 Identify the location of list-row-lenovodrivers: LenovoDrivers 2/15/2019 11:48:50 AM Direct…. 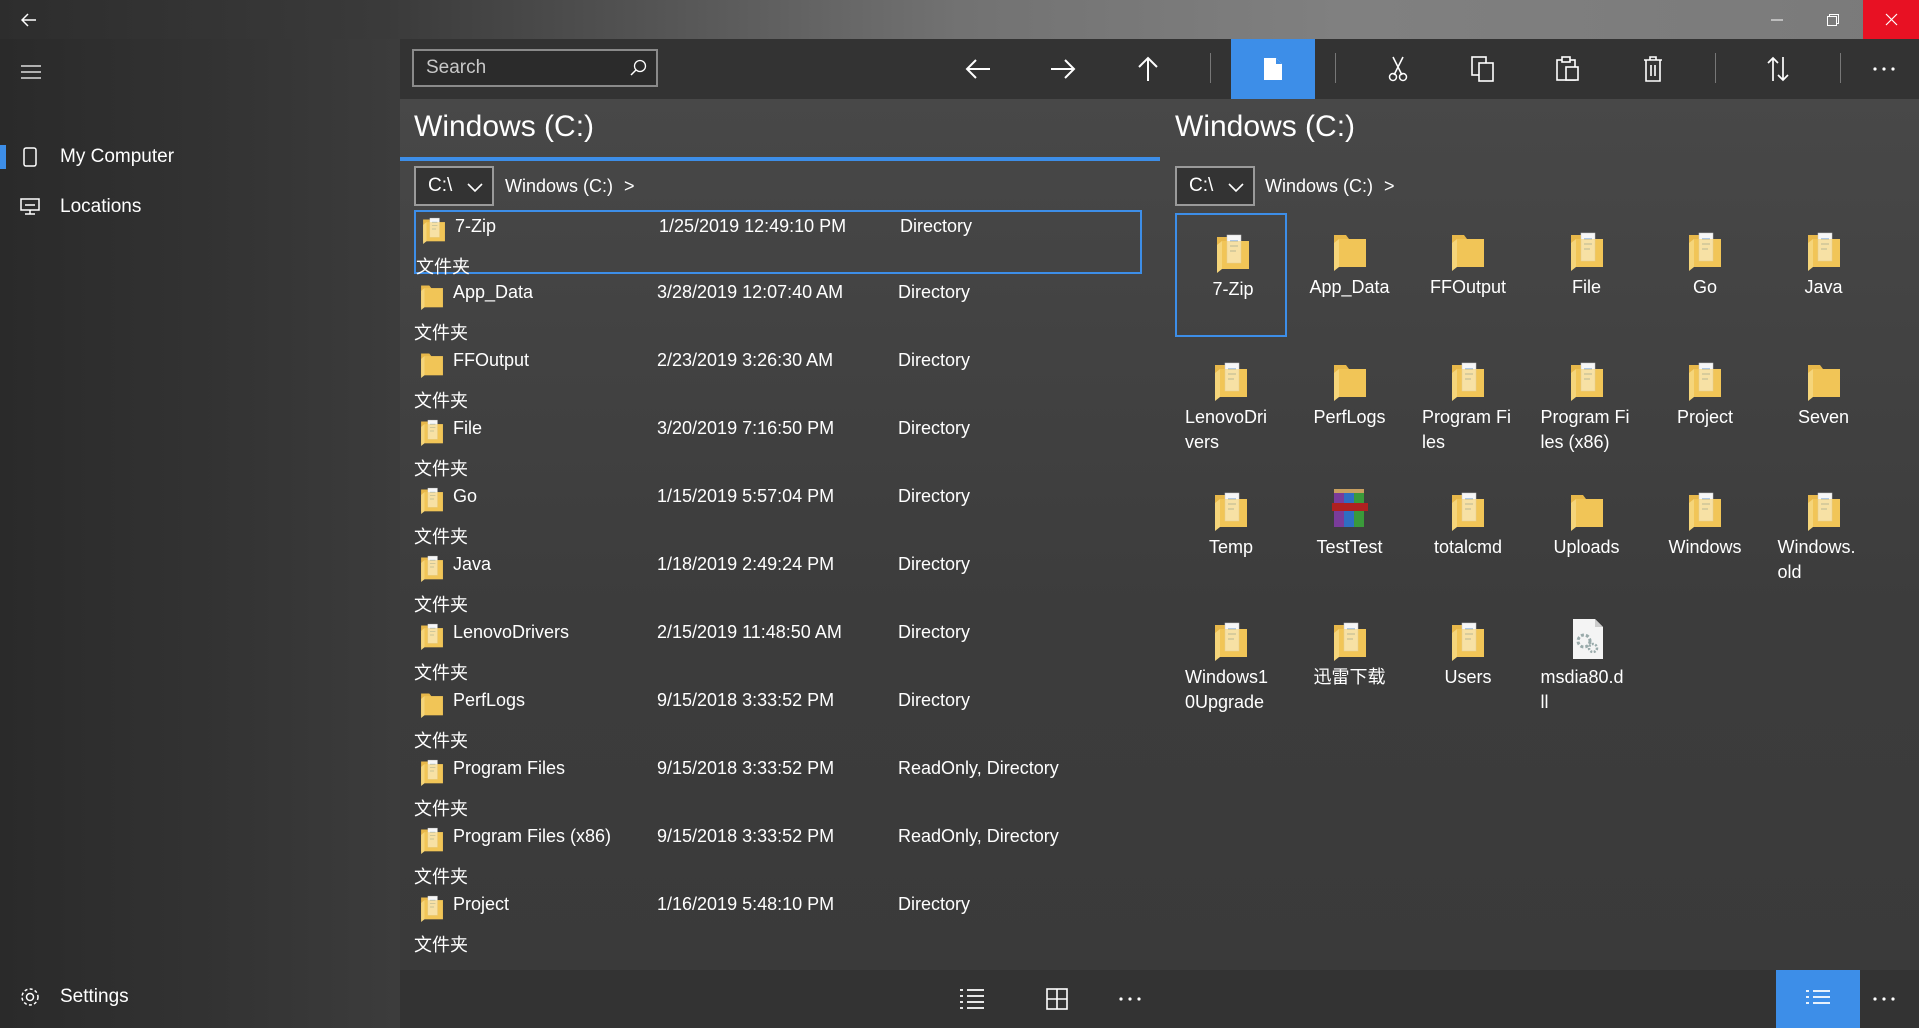
(779, 652).